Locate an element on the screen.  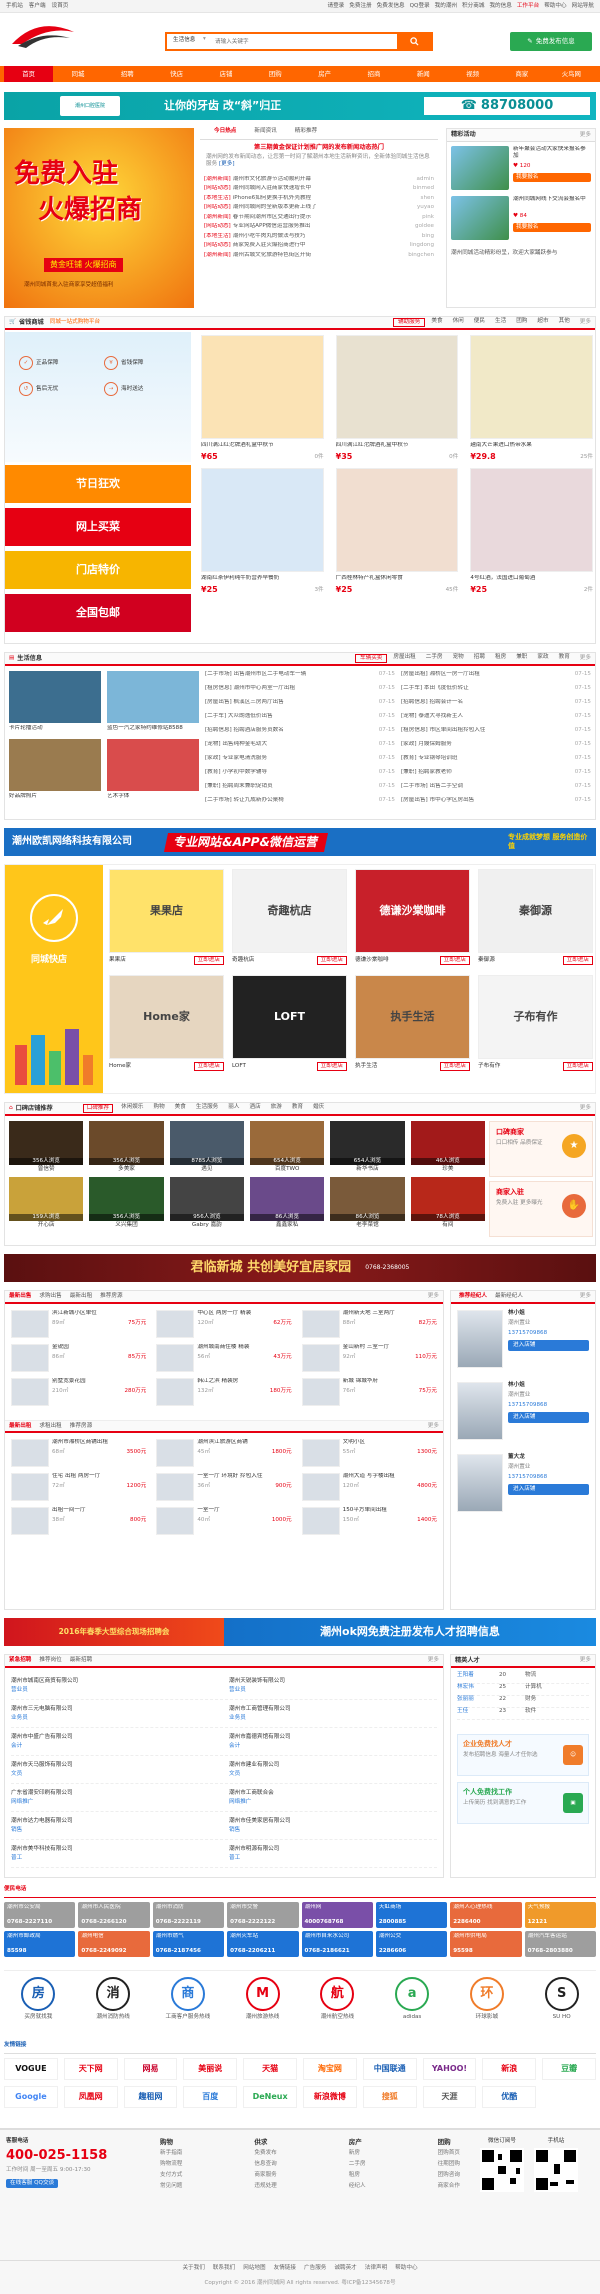
footer-link: 商家合作 is located at coordinates (449, 2186).